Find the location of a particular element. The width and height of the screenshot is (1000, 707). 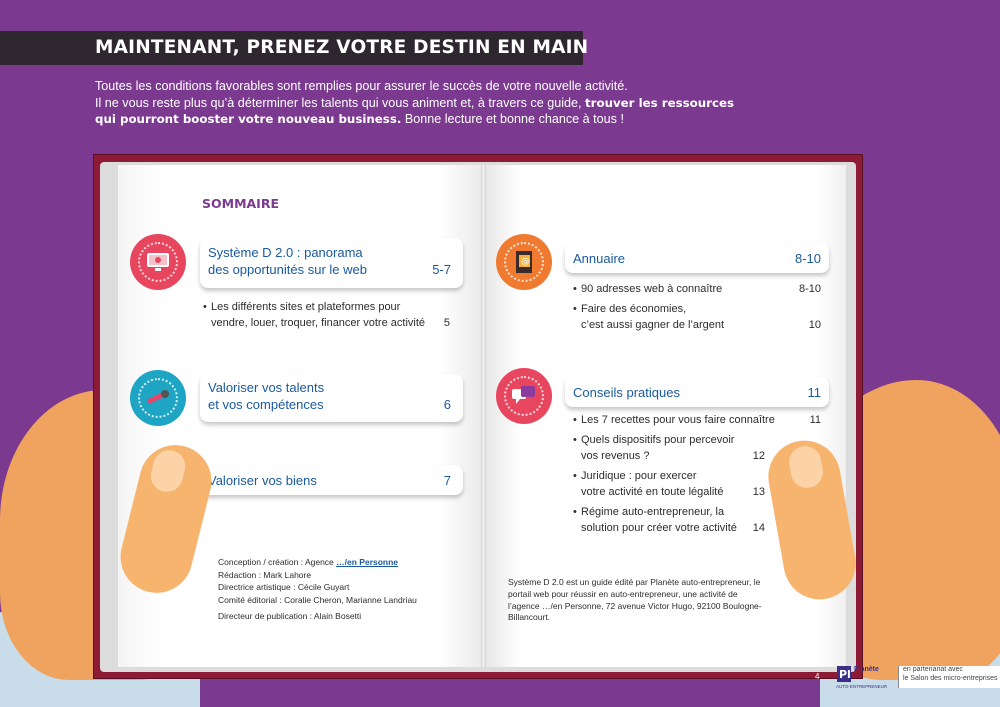

partner-line-2: le Salon des micro-entreprises is located at coordinates (950, 678).